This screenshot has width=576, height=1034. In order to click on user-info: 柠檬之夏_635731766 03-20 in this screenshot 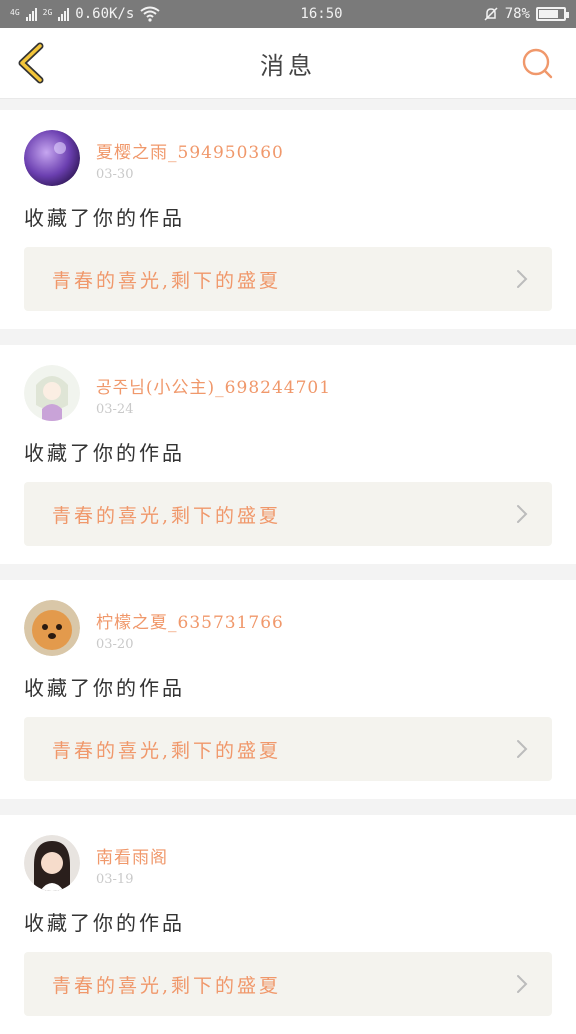, I will do `click(190, 626)`.